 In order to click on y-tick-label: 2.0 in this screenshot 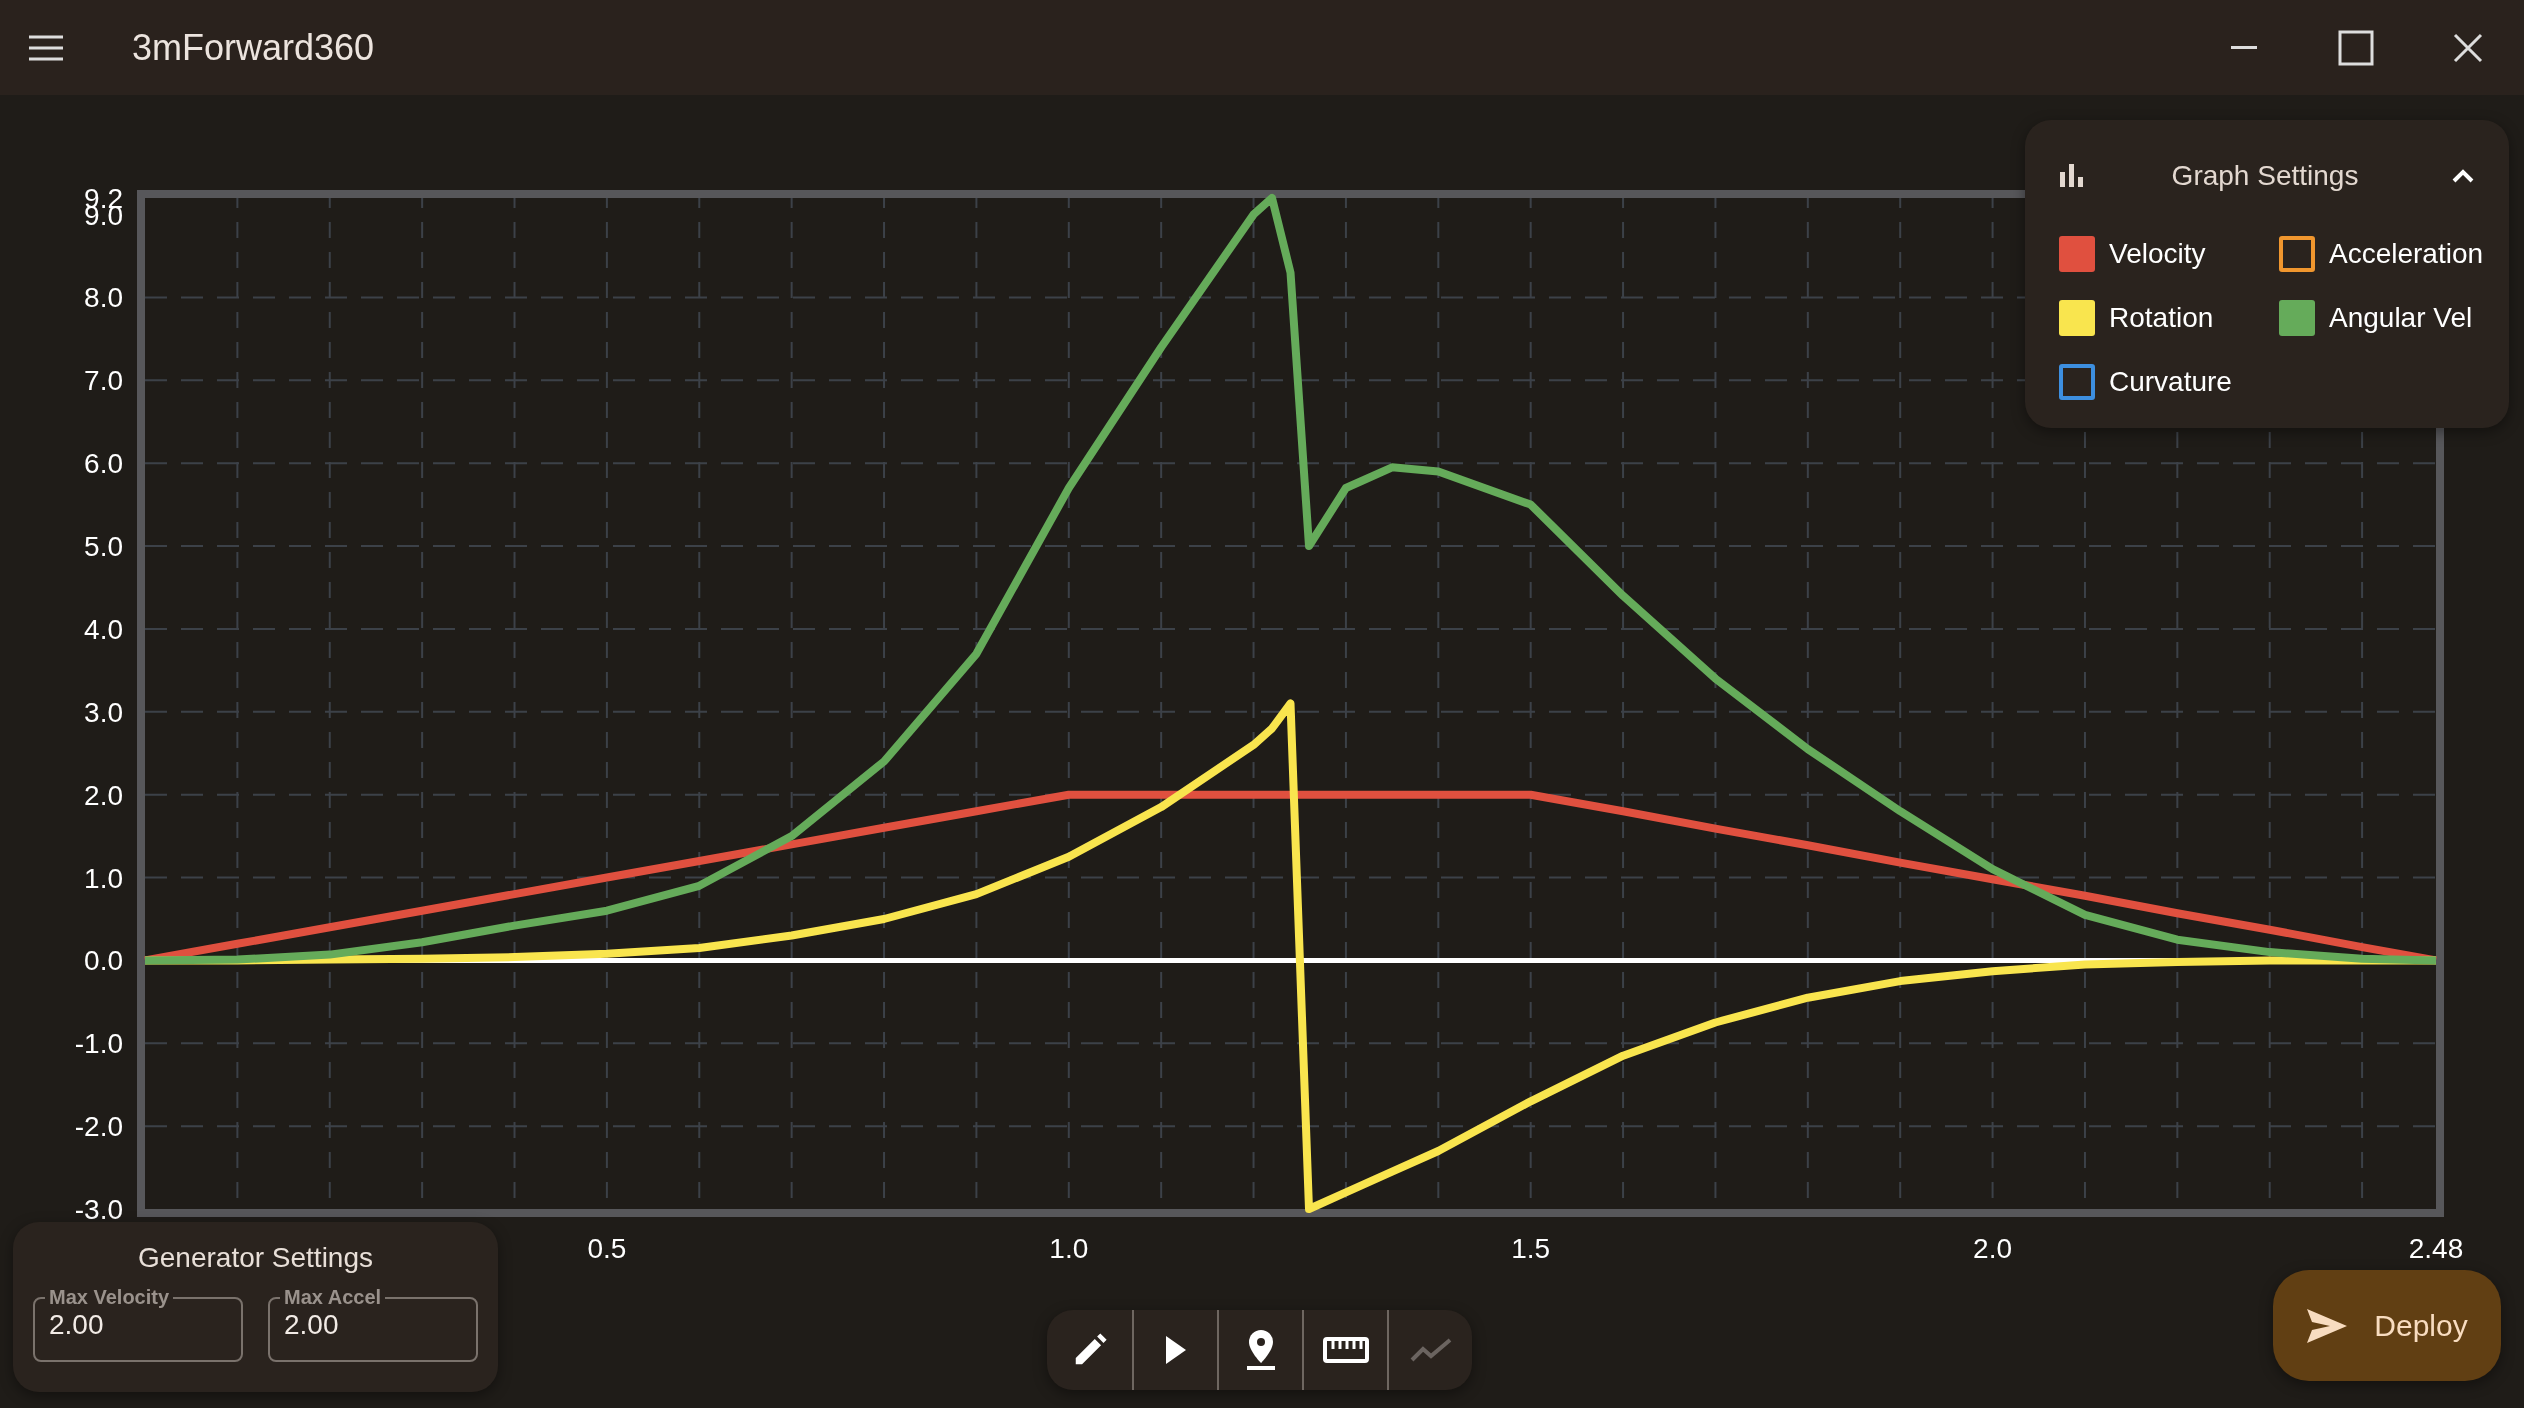, I will do `click(103, 795)`.